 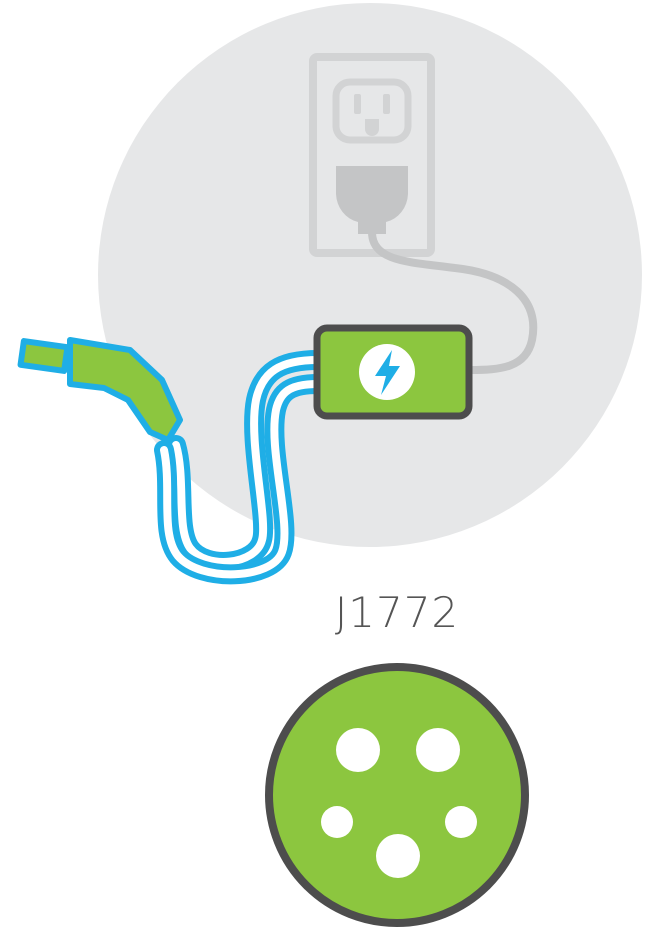 I want to click on connector-pin-right, so click(x=461, y=822).